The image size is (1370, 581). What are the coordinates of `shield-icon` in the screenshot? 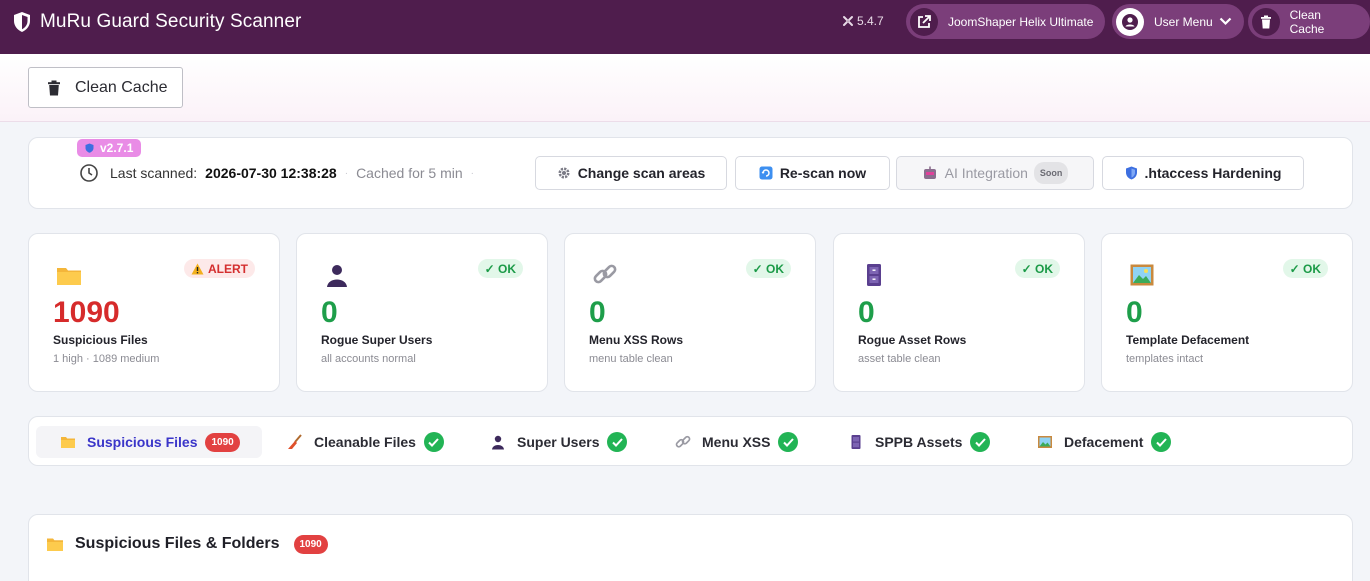 It's located at (1131, 173).